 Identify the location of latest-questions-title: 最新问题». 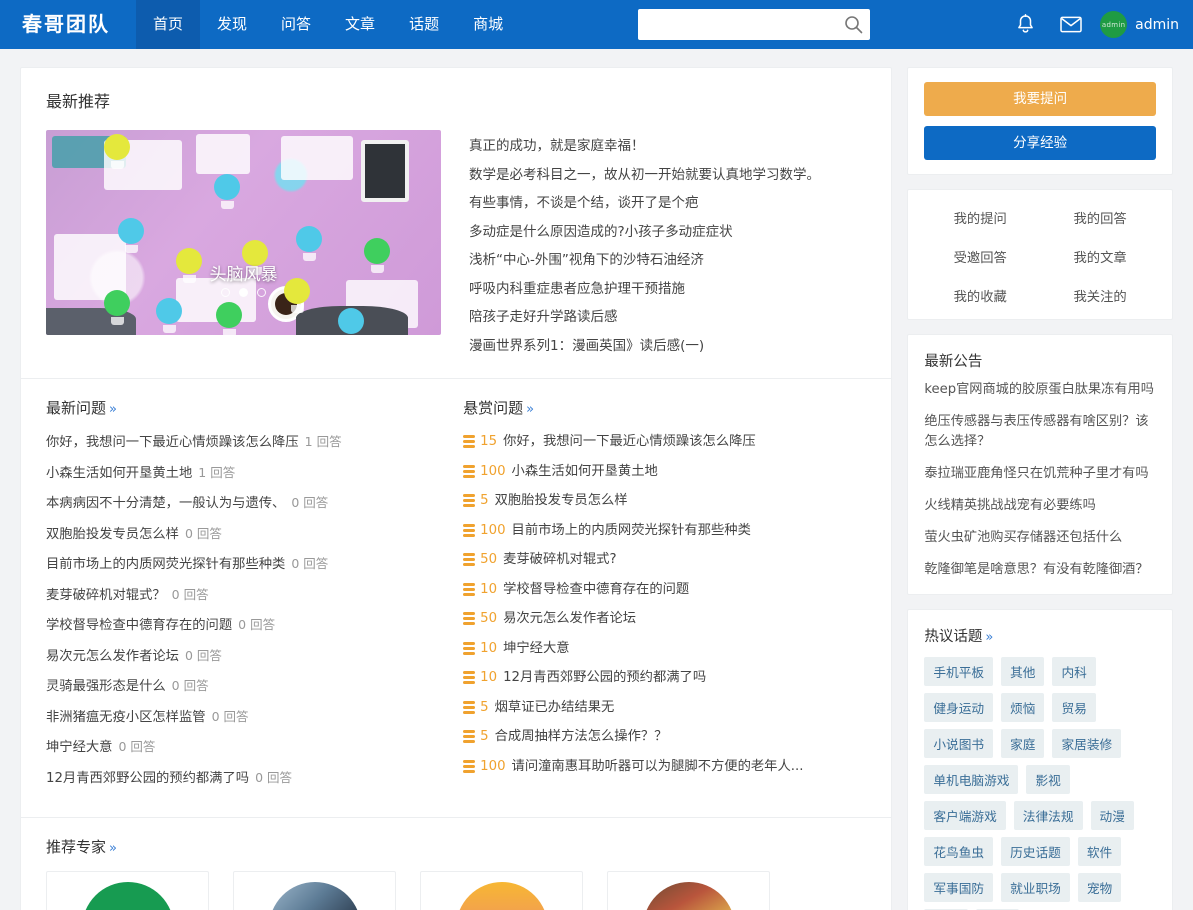
(251, 407).